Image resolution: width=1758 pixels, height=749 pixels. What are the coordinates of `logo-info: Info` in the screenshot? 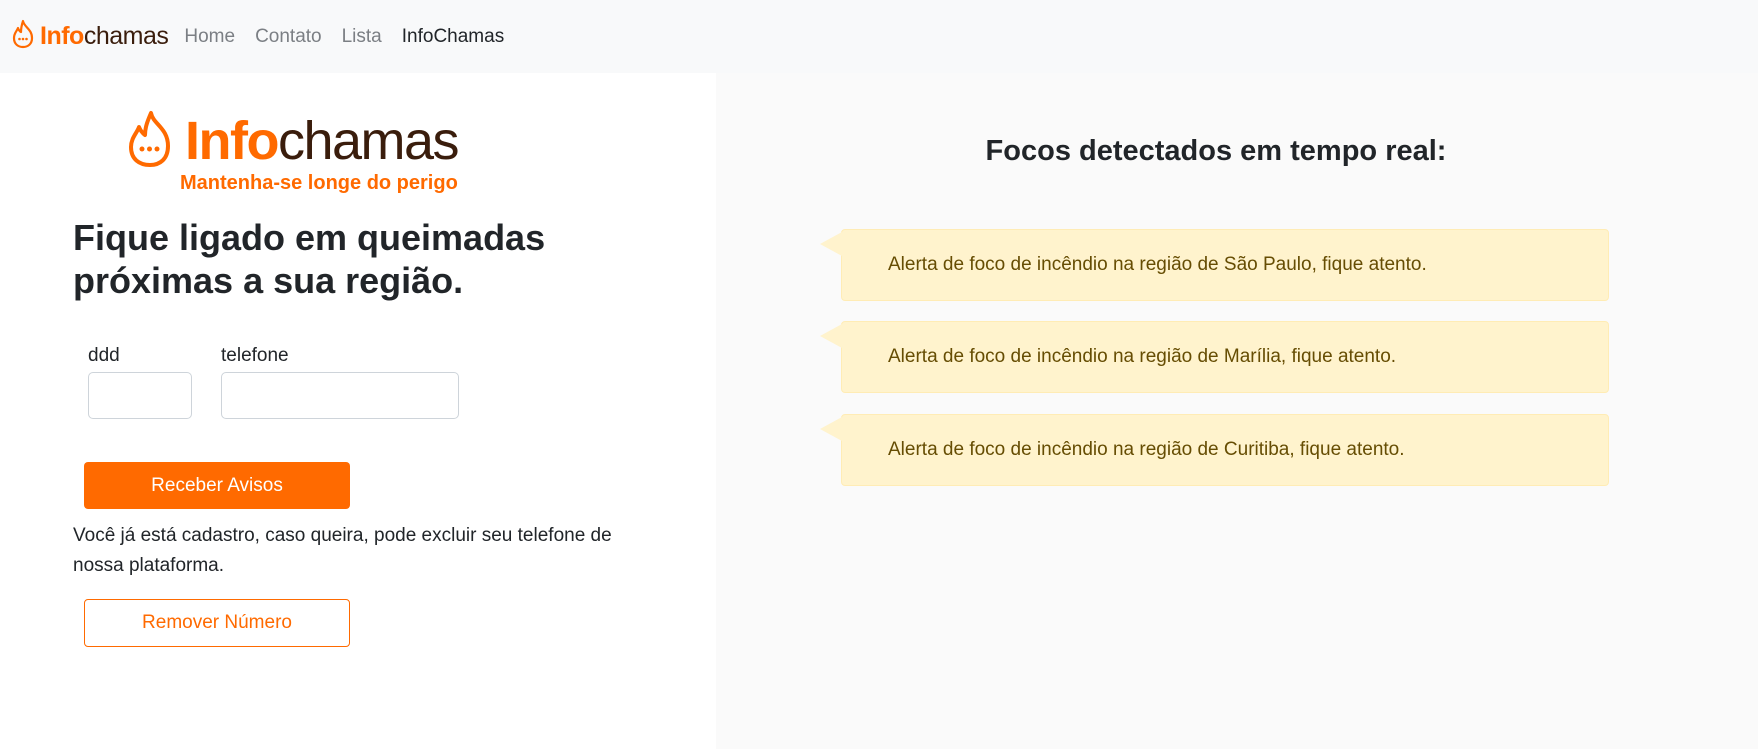 It's located at (232, 141).